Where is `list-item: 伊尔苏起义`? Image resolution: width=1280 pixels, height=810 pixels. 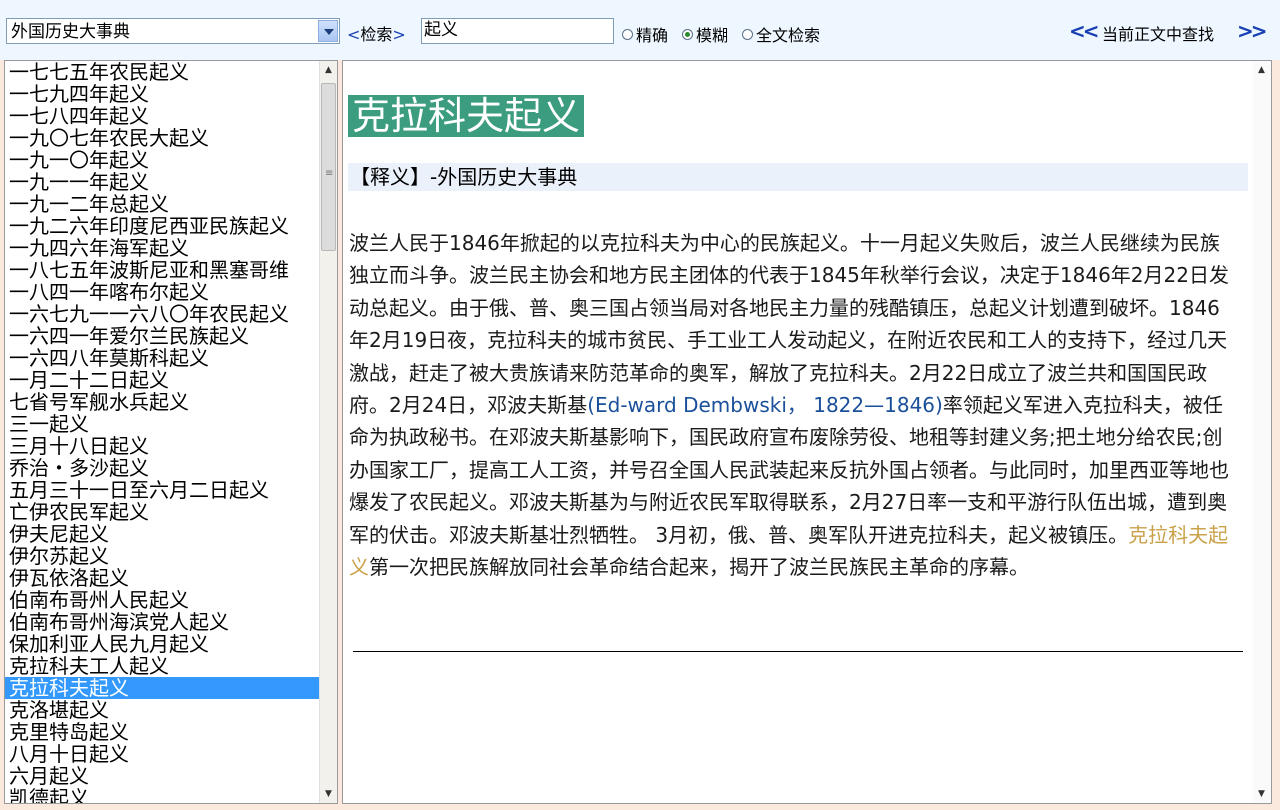
list-item: 伊尔苏起义 is located at coordinates (162, 556).